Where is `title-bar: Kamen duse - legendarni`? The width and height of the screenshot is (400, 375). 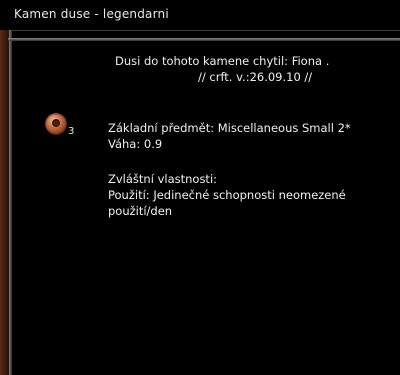
title-bar: Kamen duse - legendarni is located at coordinates (200, 15).